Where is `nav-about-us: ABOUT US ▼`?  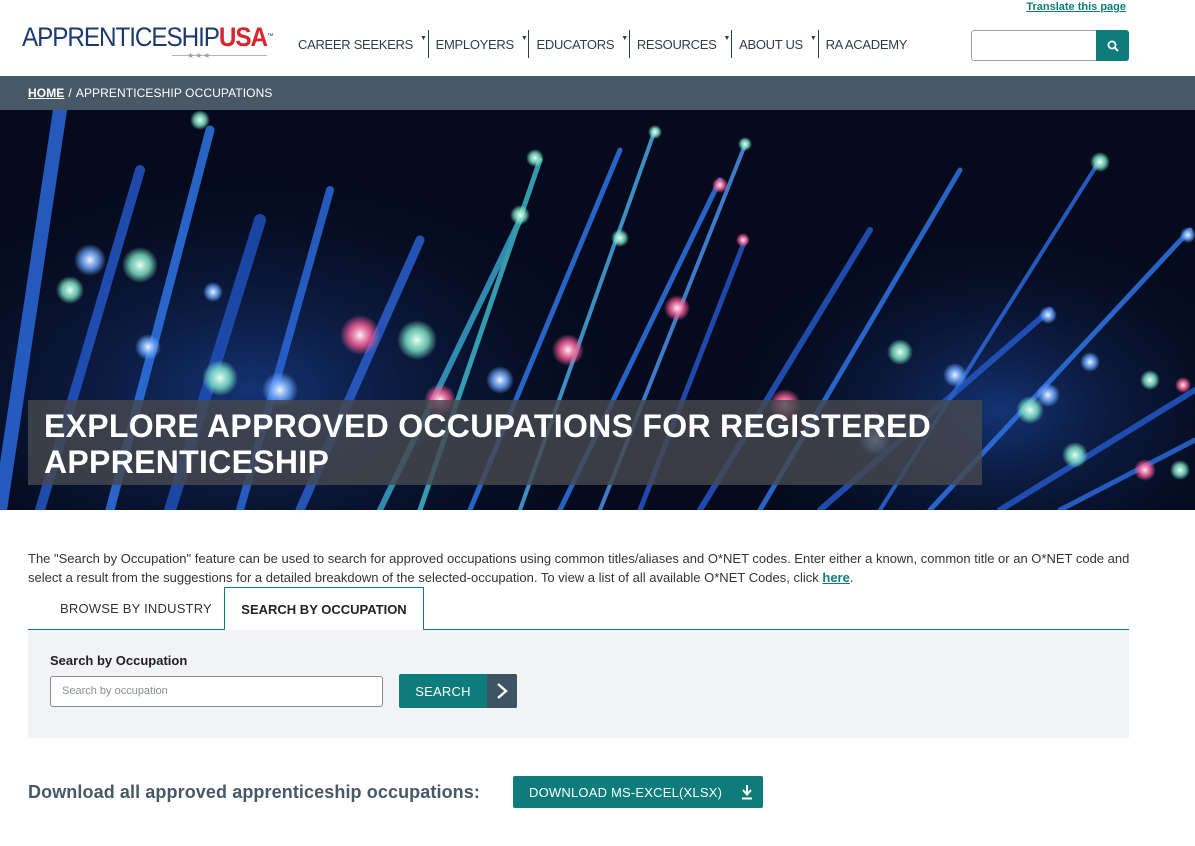 nav-about-us: ABOUT US ▼ is located at coordinates (775, 44).